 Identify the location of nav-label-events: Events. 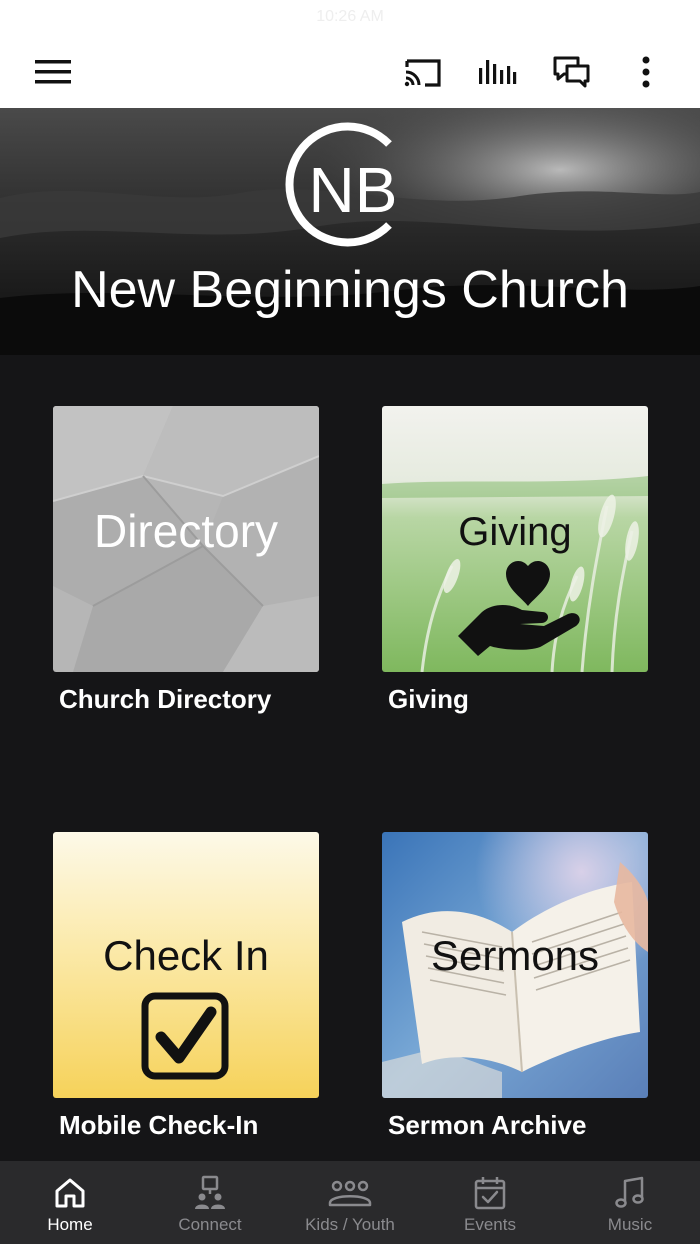
(490, 1224).